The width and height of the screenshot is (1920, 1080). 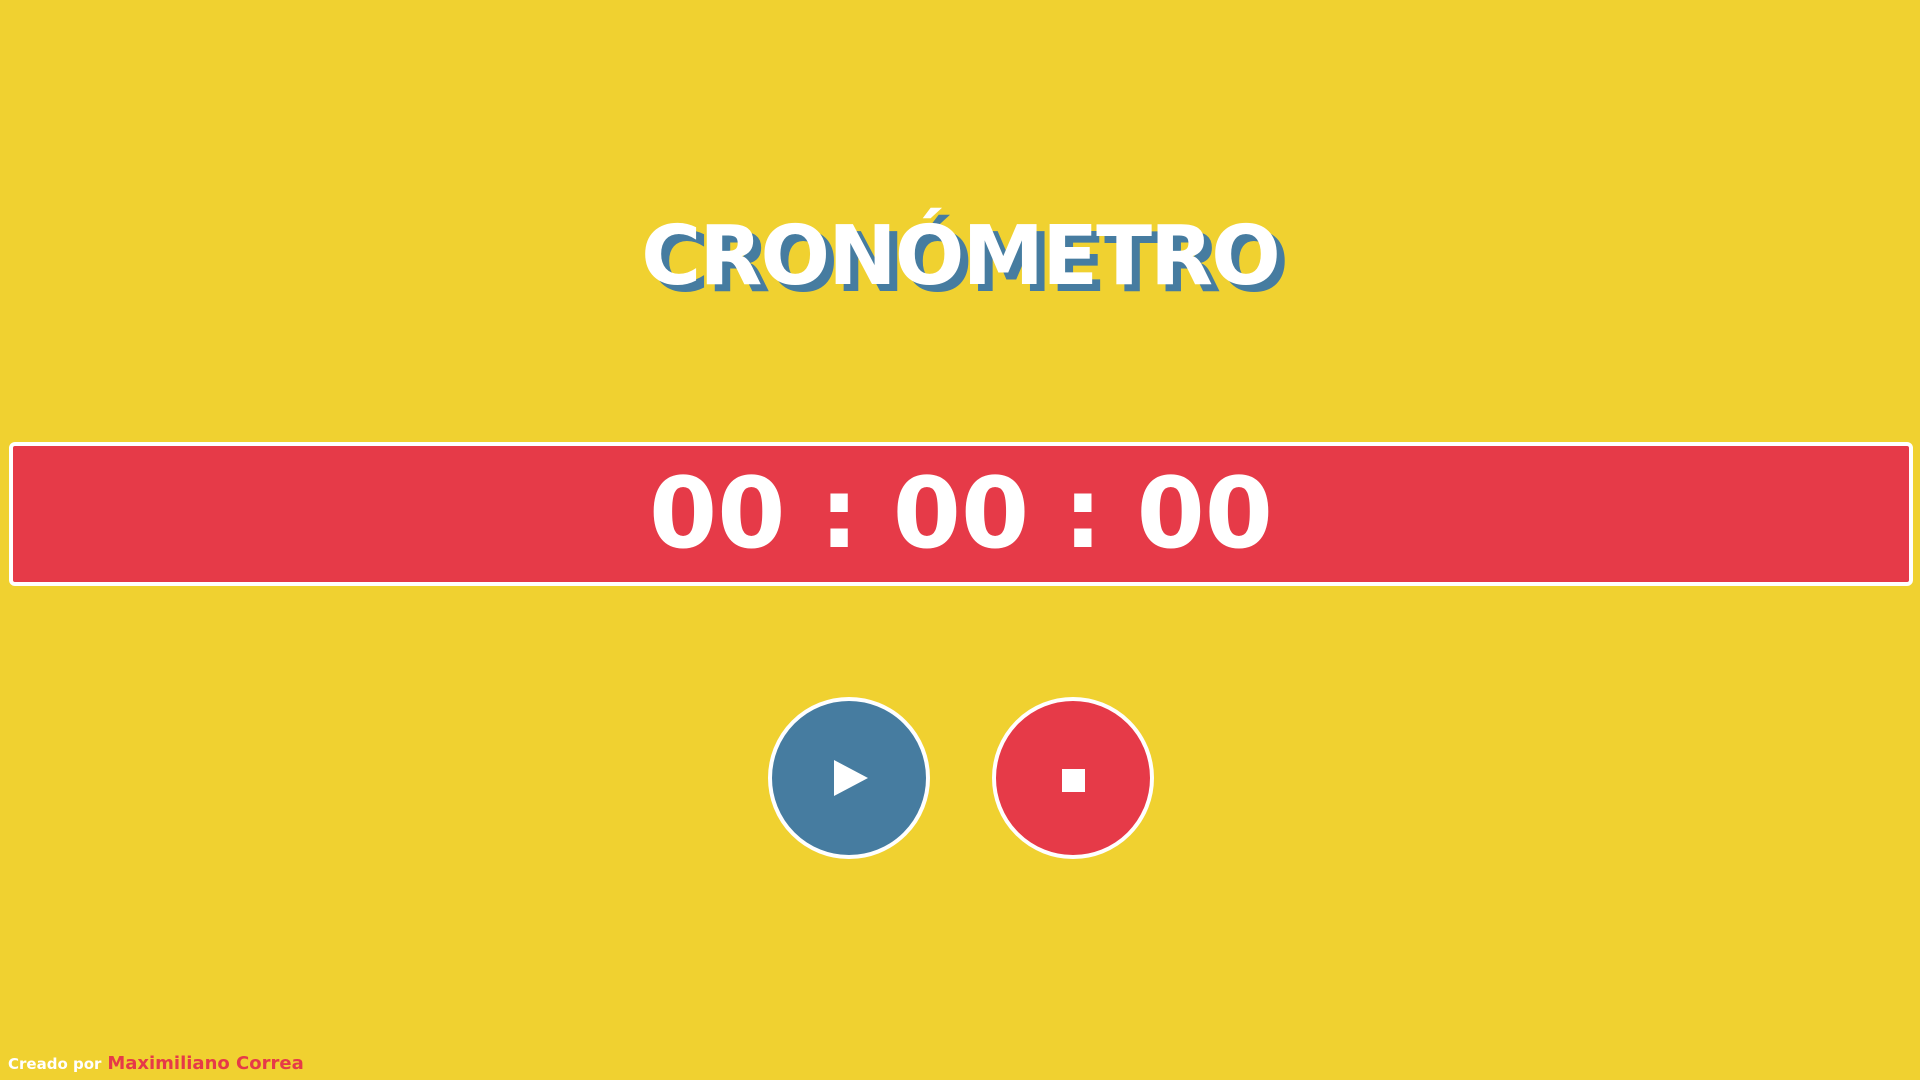 I want to click on start-button, so click(x=849, y=778).